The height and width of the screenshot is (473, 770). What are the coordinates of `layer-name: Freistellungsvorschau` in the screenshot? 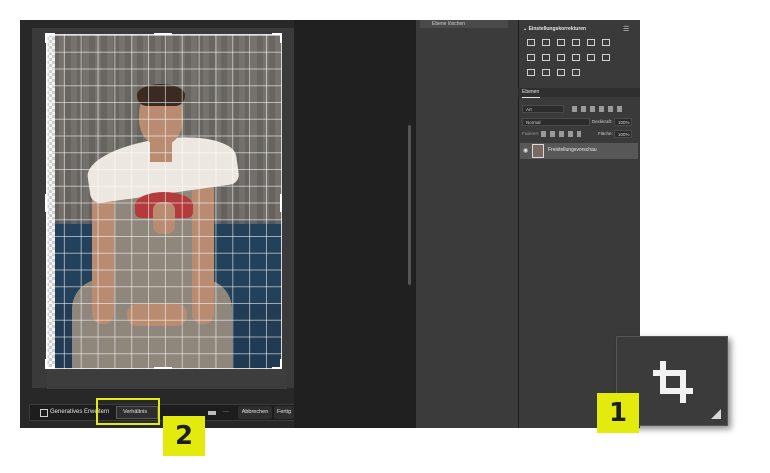 It's located at (572, 150).